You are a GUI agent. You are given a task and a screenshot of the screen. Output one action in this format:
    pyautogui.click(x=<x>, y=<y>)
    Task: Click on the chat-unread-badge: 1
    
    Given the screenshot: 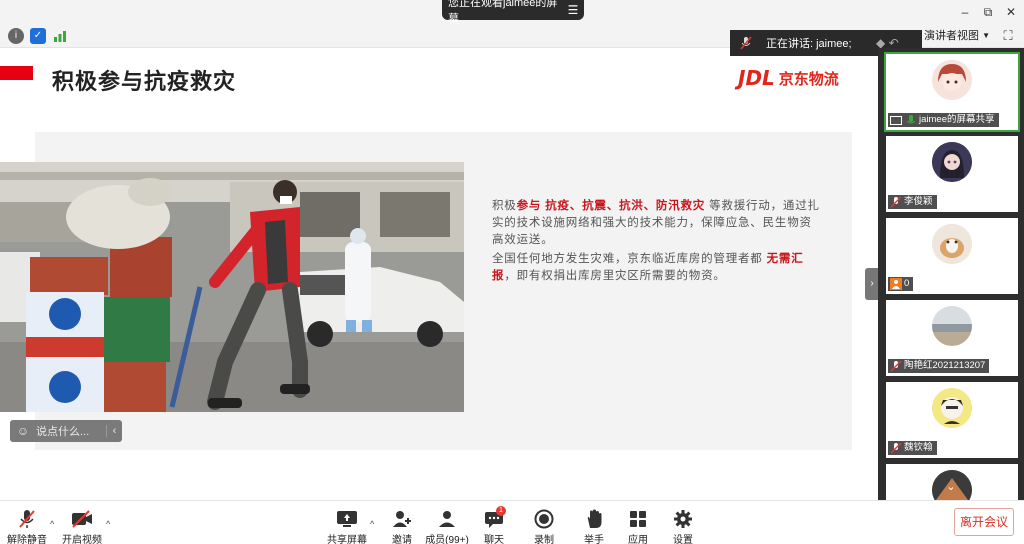 What is the action you would take?
    pyautogui.click(x=501, y=511)
    